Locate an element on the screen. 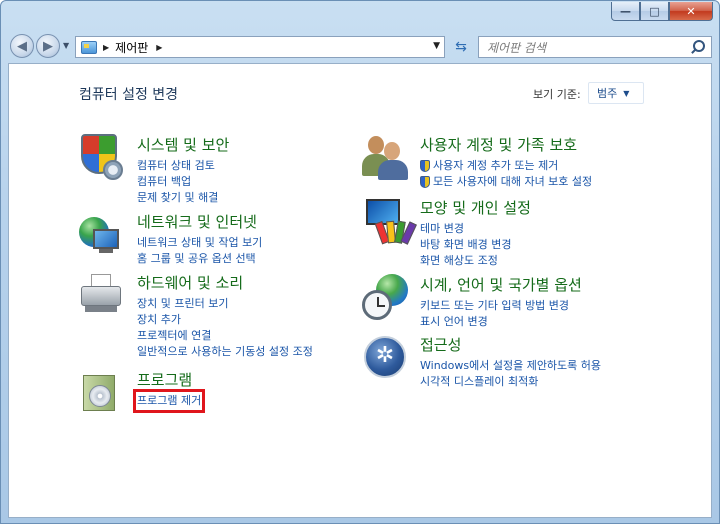 The image size is (720, 524). users-icon is located at coordinates (386, 158).